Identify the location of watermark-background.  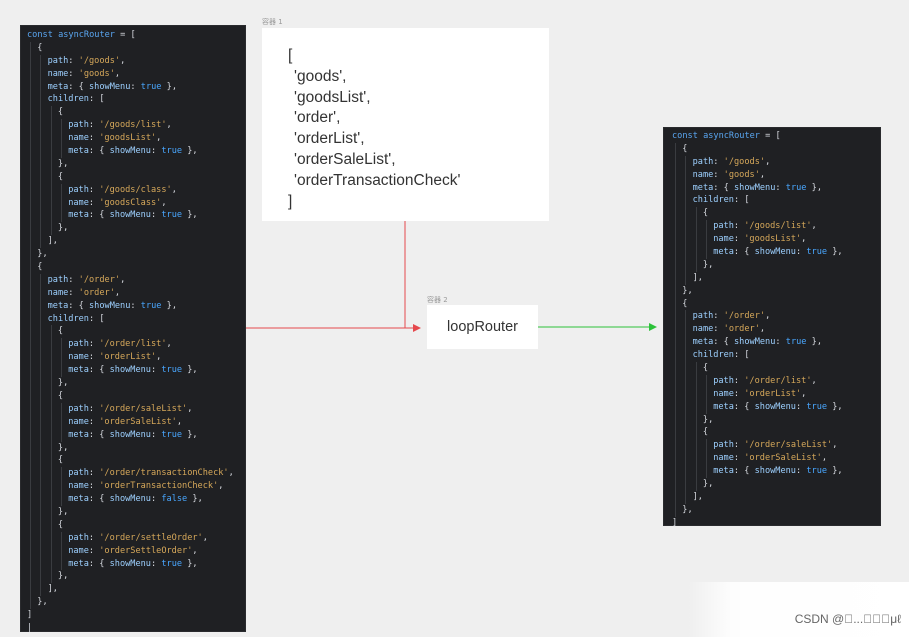
(798, 609).